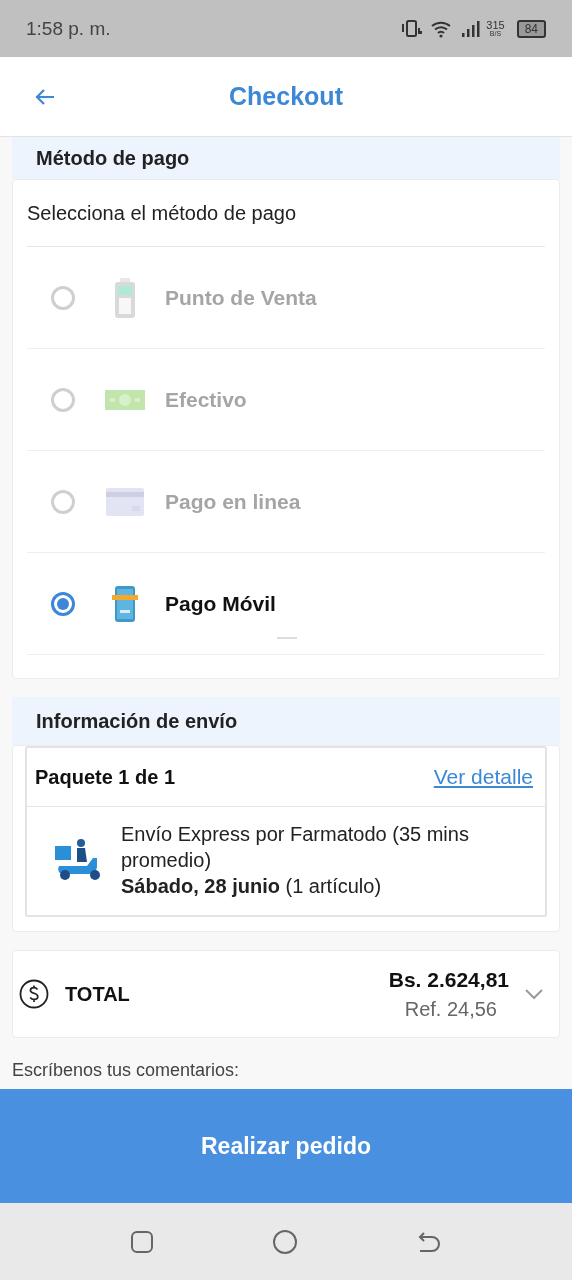  What do you see at coordinates (286, 213) in the screenshot?
I see `payment-prompt: Selecciona el método de pago` at bounding box center [286, 213].